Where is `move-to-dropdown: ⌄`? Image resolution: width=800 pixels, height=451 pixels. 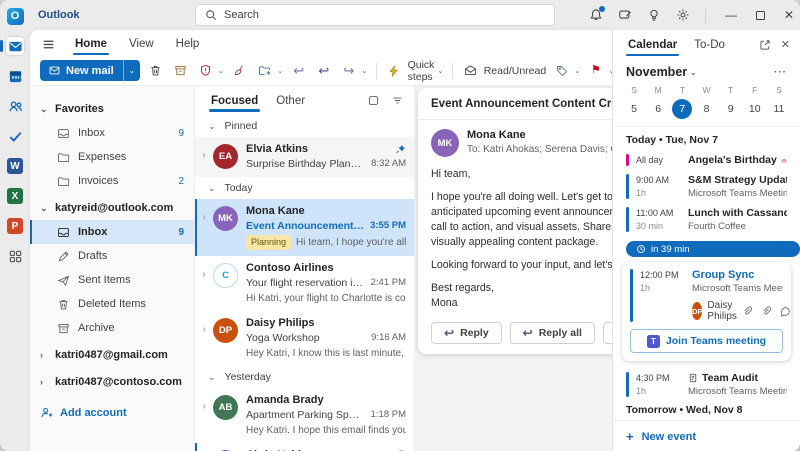 move-to-dropdown: ⌄ is located at coordinates (280, 70).